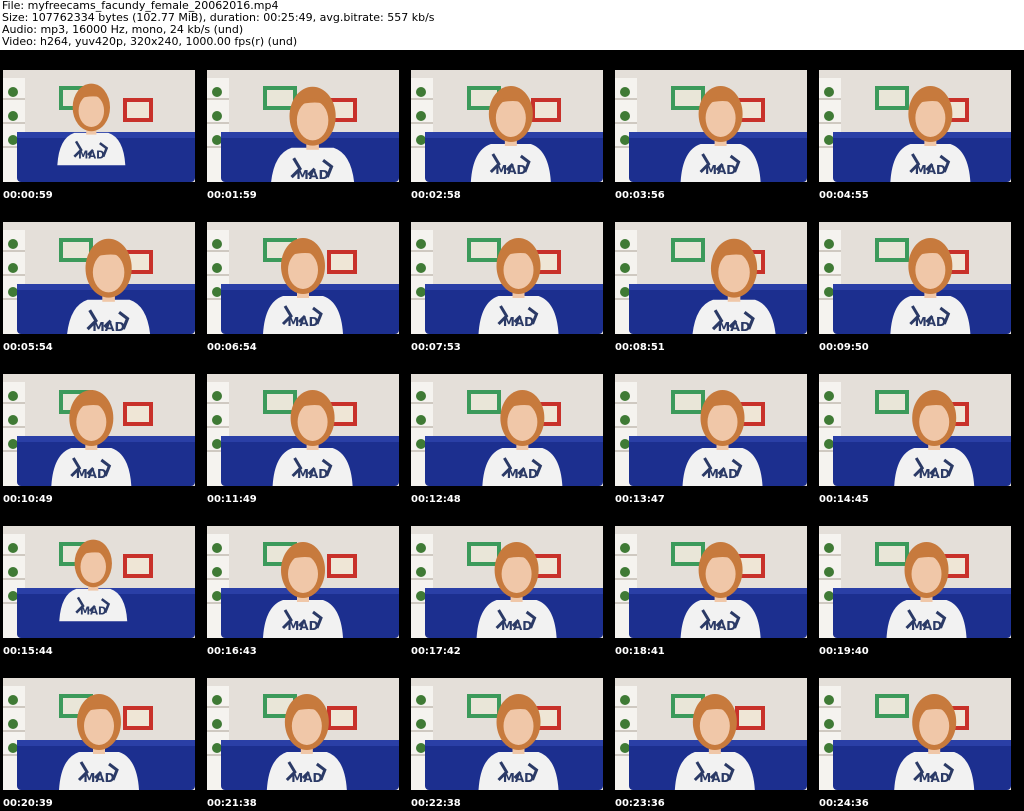 This screenshot has width=1024, height=811. I want to click on thumbnail: MAD 00:17:42, so click(510, 582).